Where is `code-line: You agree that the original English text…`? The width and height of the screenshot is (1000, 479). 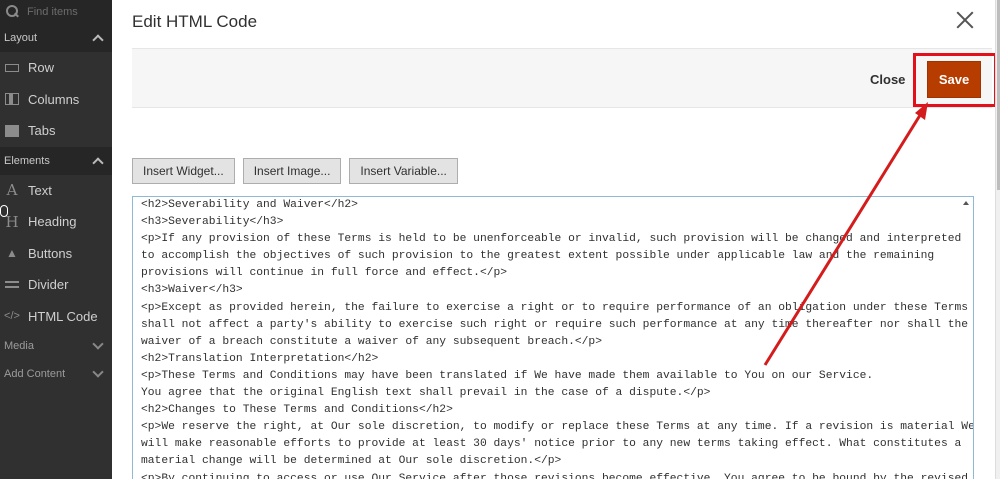 code-line: You agree that the original English text… is located at coordinates (426, 393).